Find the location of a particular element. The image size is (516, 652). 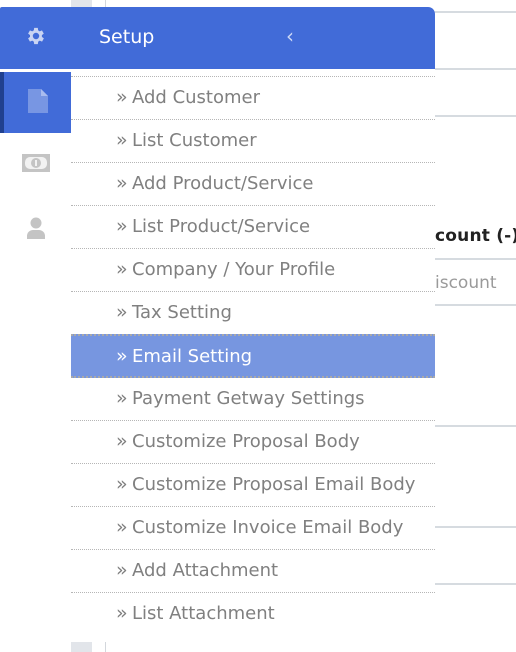

menu-item-add-attachment: » Add Attachment is located at coordinates (253, 570).